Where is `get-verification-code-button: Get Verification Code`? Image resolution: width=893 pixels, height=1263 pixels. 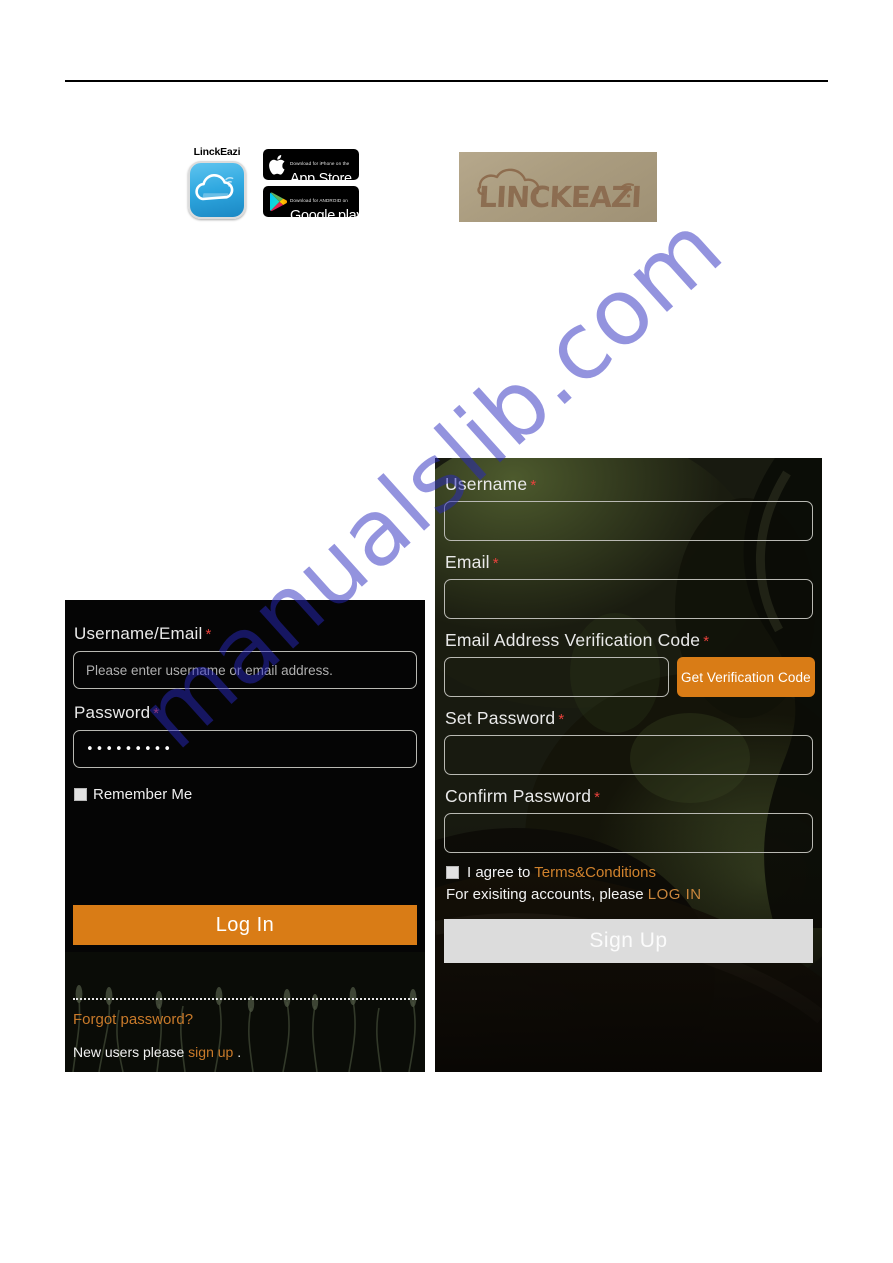 get-verification-code-button: Get Verification Code is located at coordinates (746, 677).